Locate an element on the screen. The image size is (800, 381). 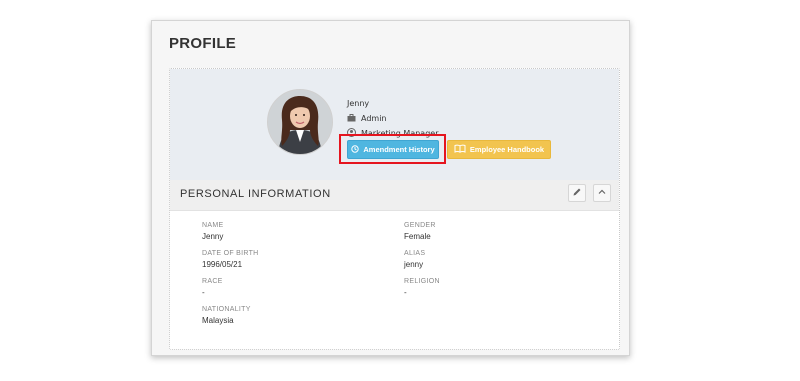
field-date-of-birth: DATE OF BIRTH 1996/05/21 is located at coordinates (230, 259).